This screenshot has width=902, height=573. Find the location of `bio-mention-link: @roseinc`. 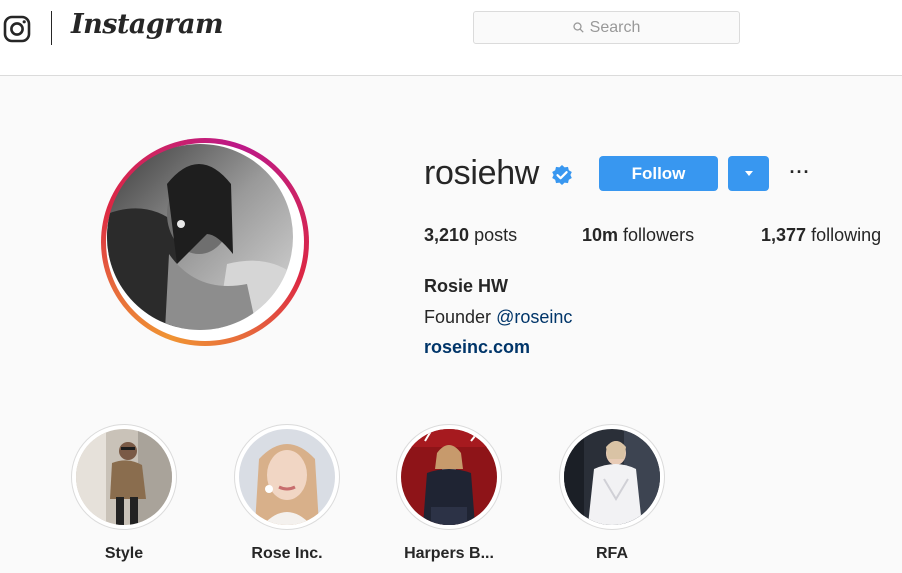

bio-mention-link: @roseinc is located at coordinates (534, 317).